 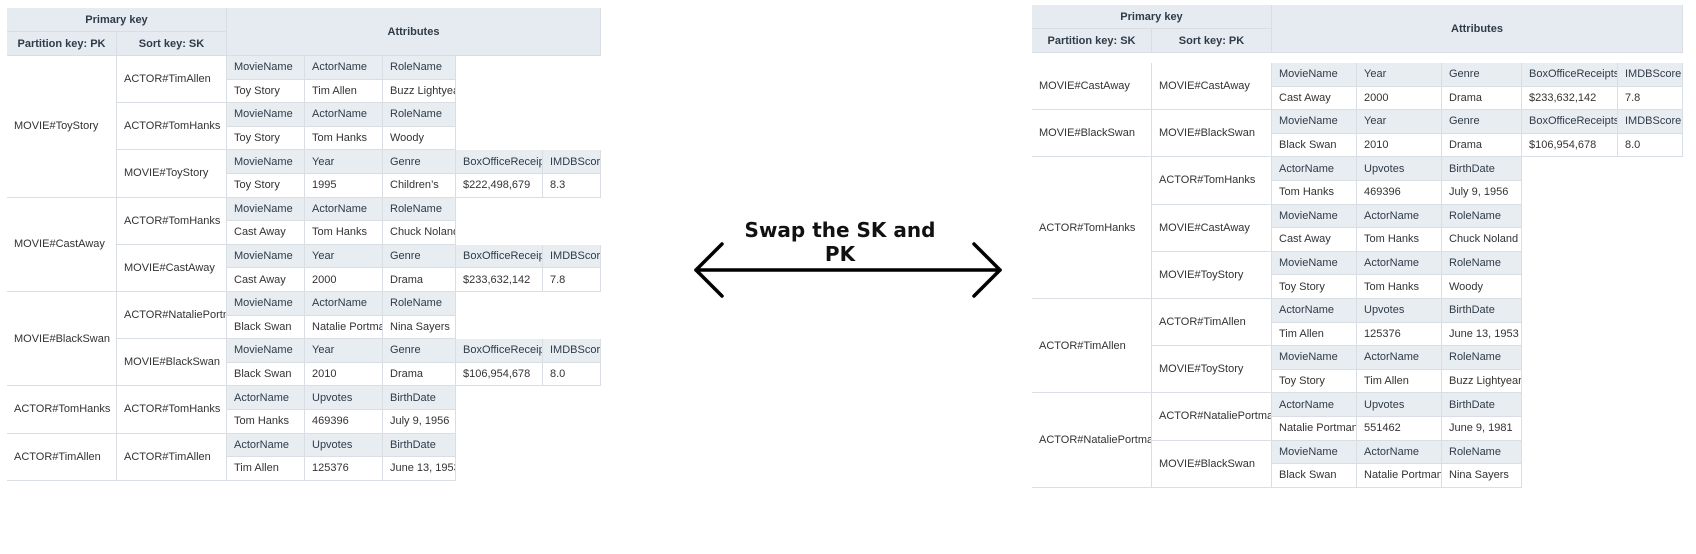 I want to click on primary-key-header: Primary key, so click(x=1152, y=17).